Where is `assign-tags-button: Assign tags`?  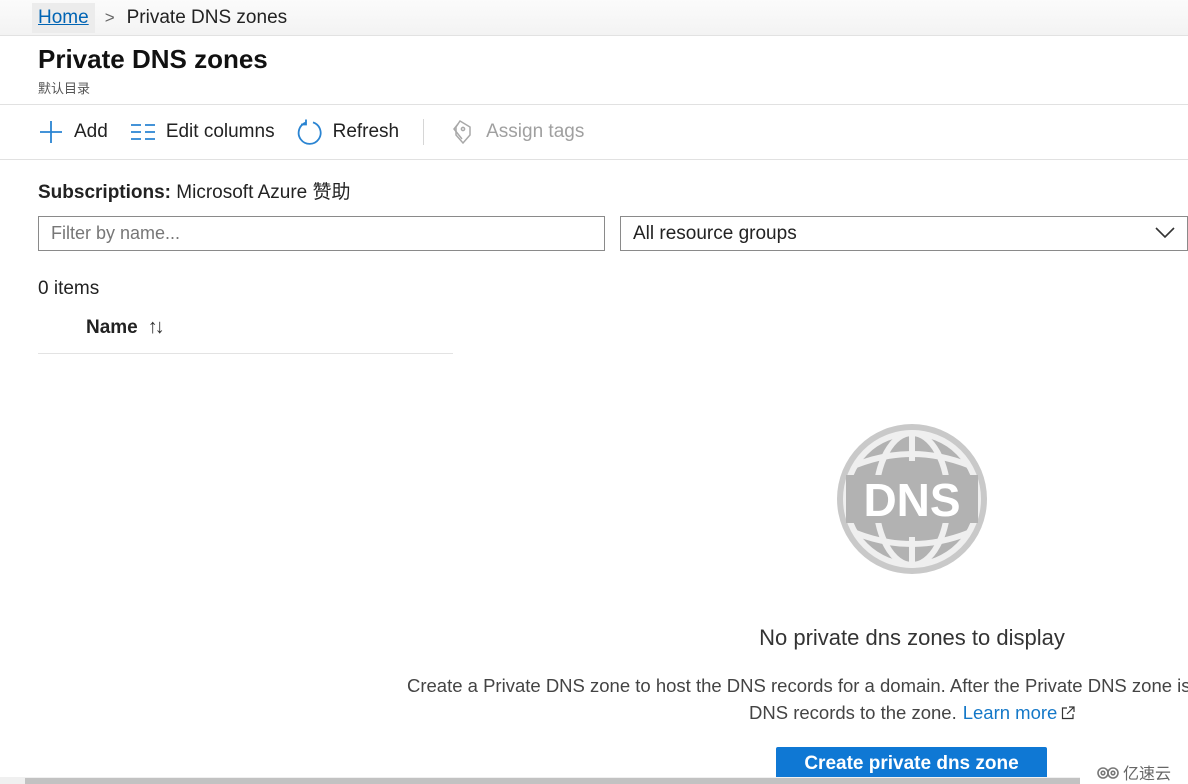 assign-tags-button: Assign tags is located at coordinates (517, 132).